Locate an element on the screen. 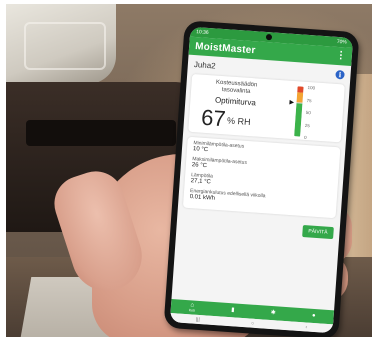  nav-home-label: Koti is located at coordinates (192, 310).